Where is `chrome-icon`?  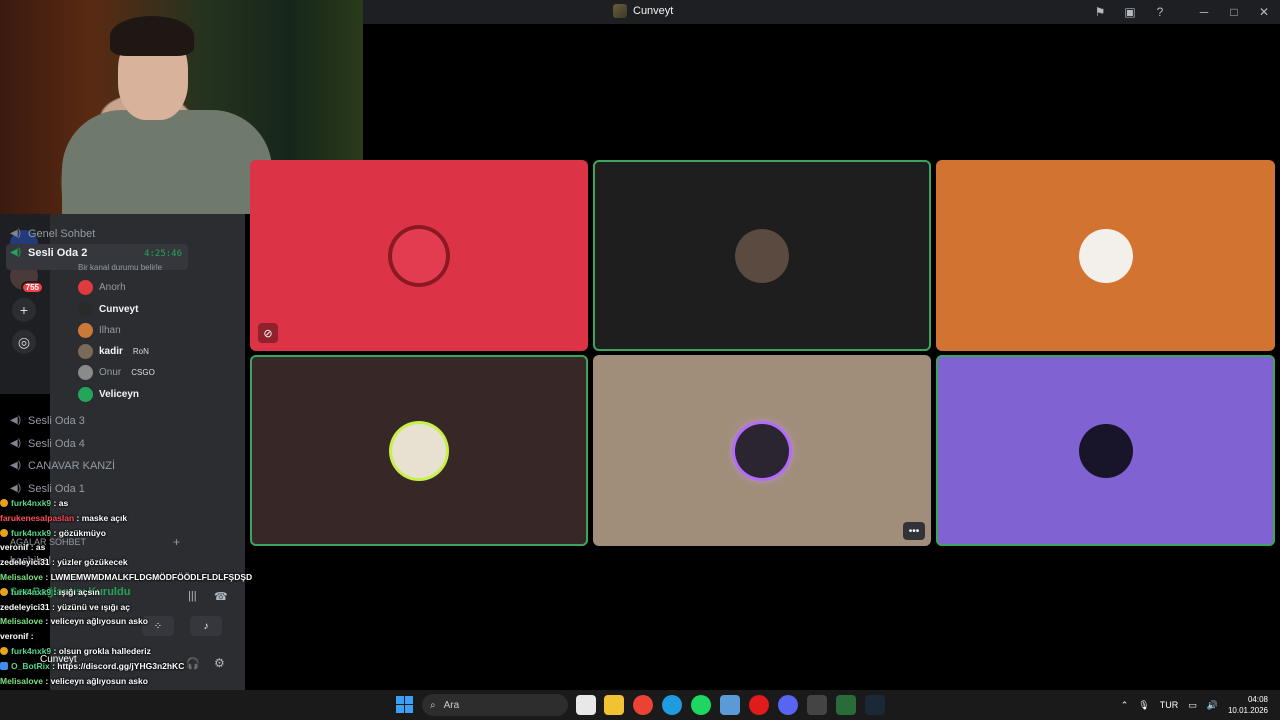
chrome-icon is located at coordinates (643, 705).